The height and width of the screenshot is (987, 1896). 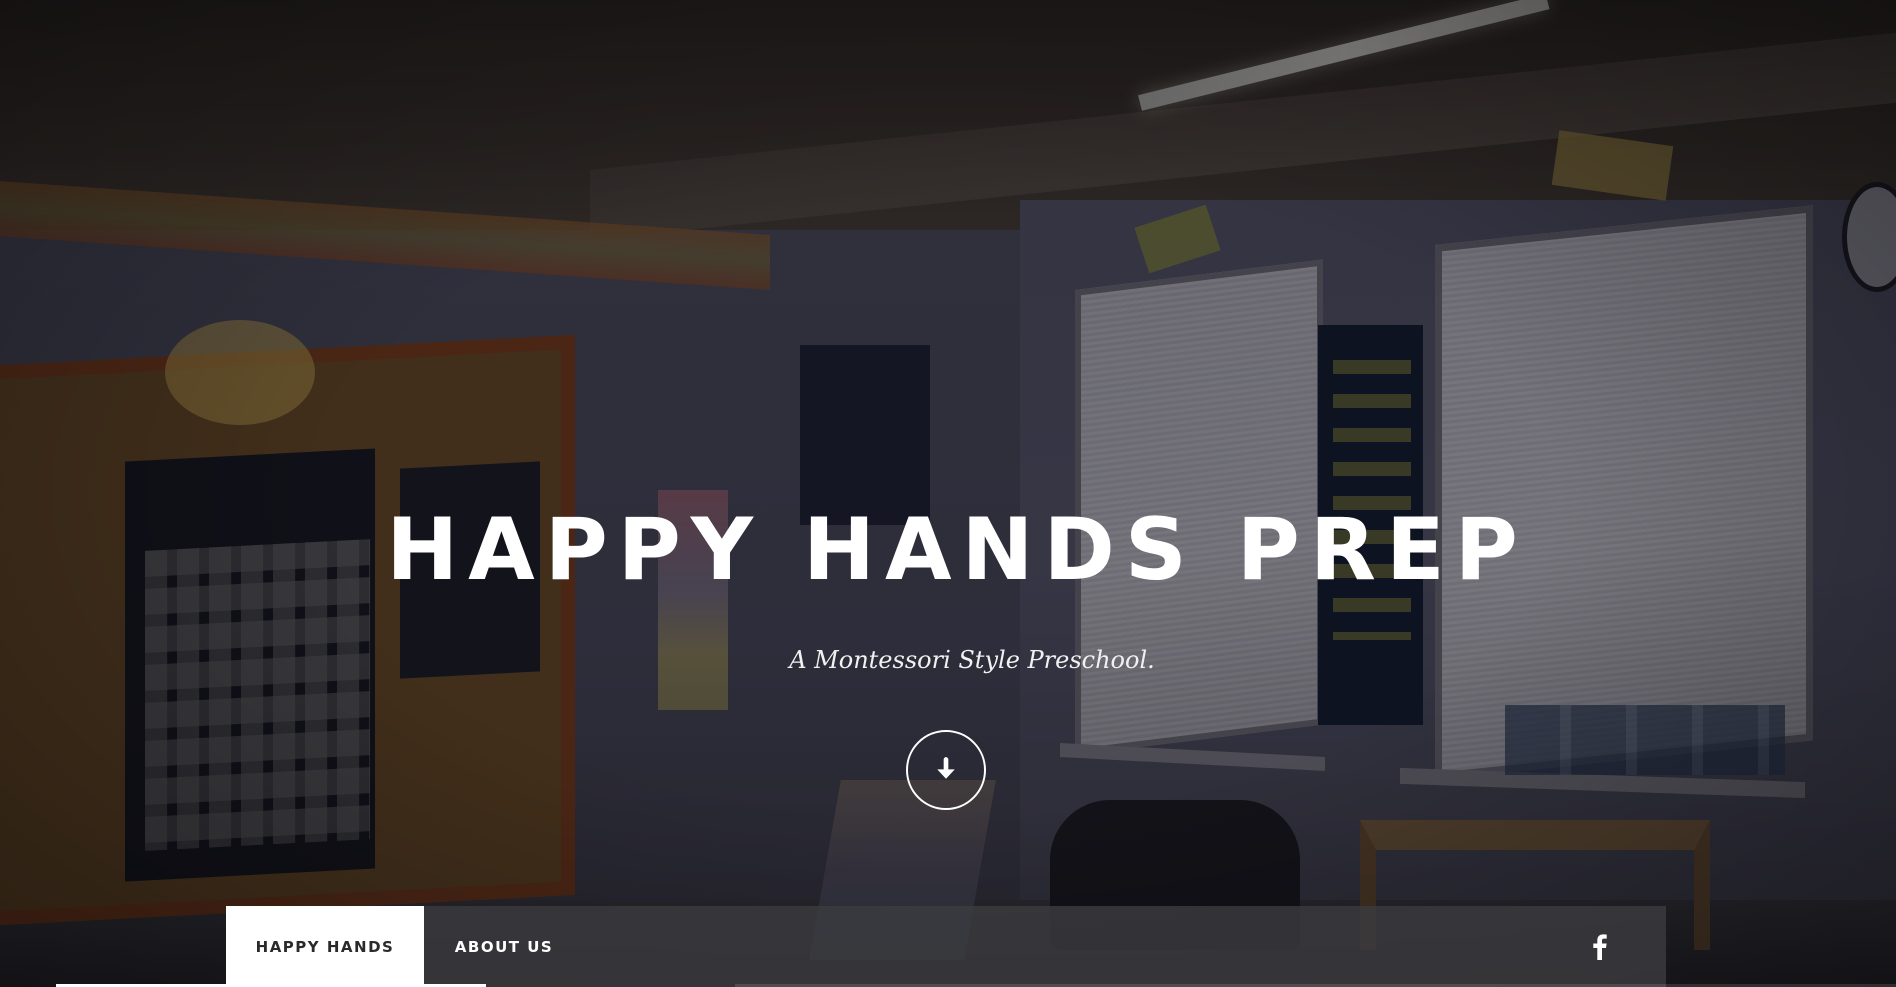 I want to click on nav-item-happy-hands: HAPPY HANDS, so click(x=325, y=946).